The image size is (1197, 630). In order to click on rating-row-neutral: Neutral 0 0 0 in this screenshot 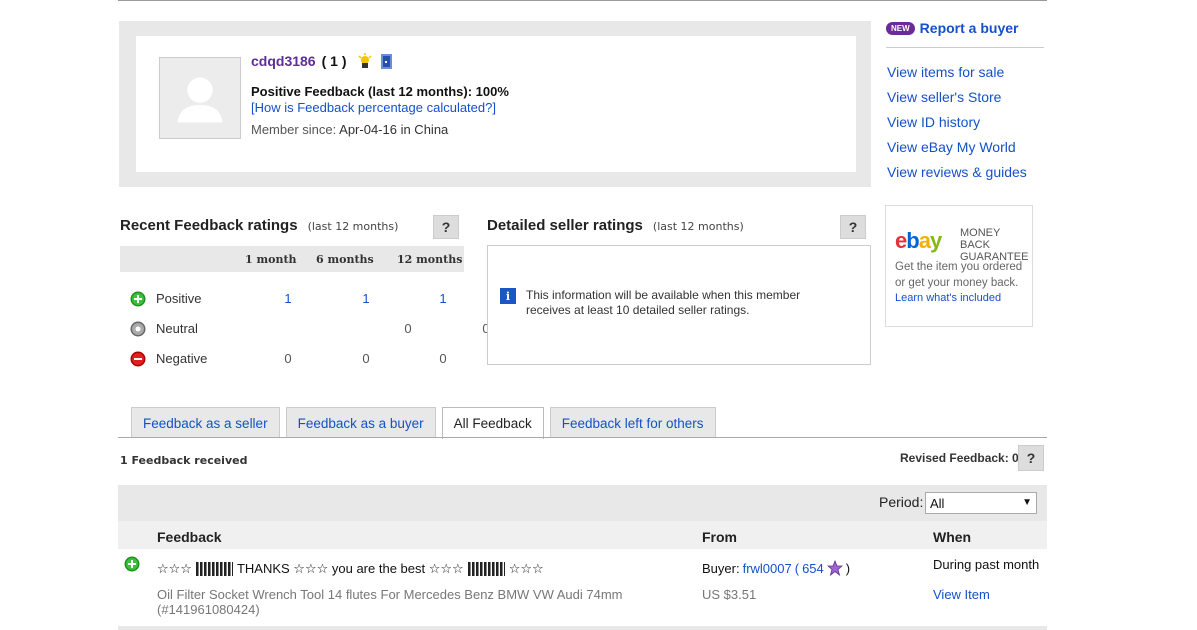, I will do `click(343, 329)`.